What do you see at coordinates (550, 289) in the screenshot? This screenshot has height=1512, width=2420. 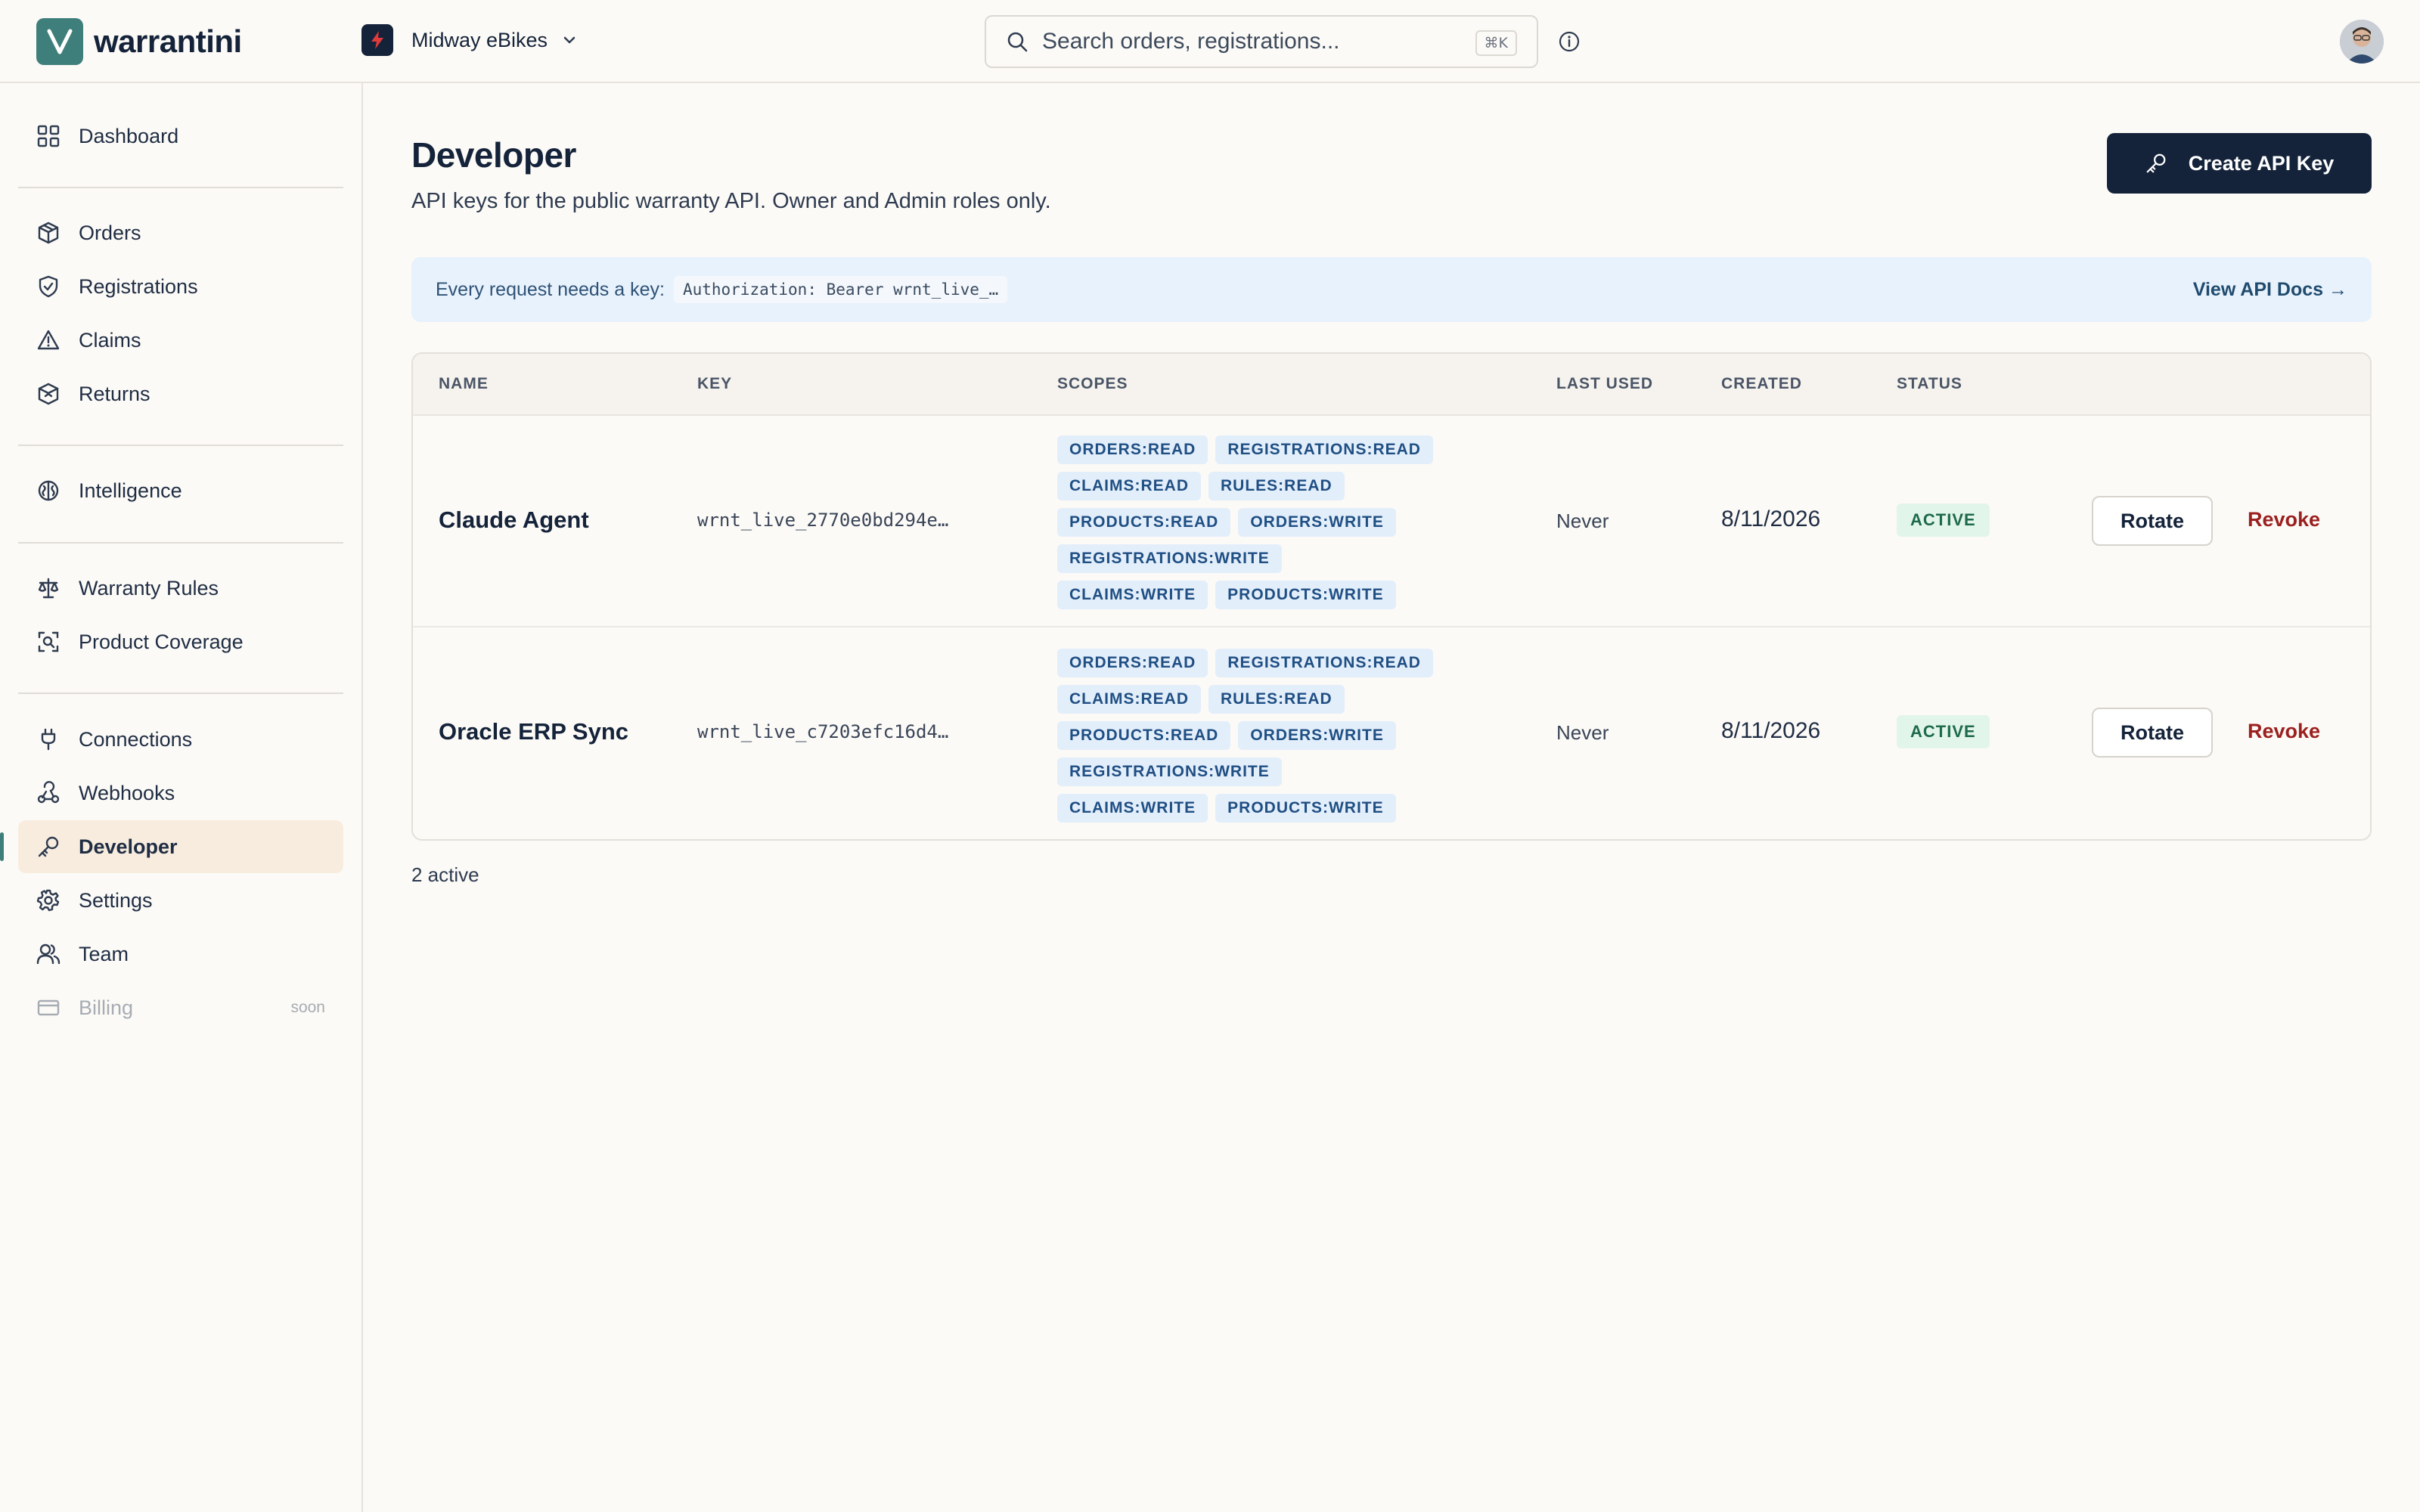 I see `banner-text: Every request needs a key:` at bounding box center [550, 289].